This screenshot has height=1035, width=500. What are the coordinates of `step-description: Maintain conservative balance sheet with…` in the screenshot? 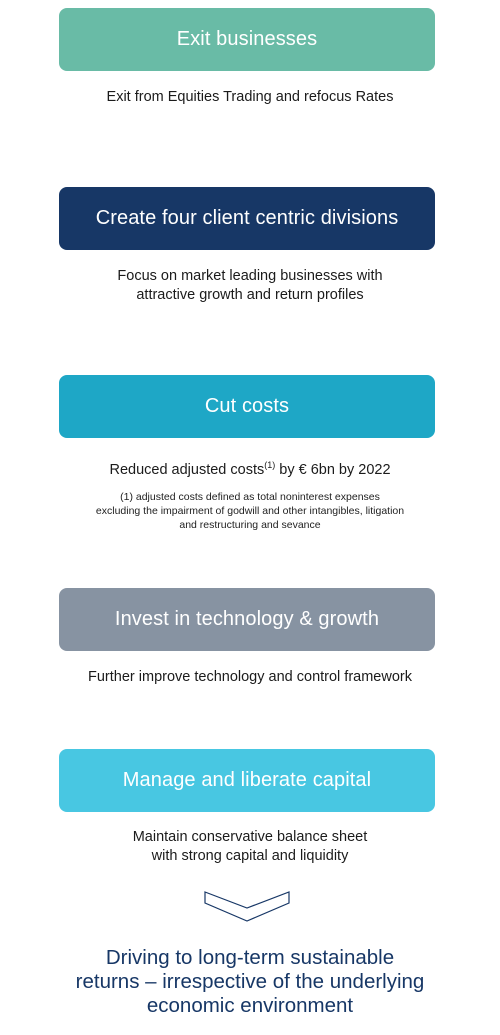 It's located at (250, 846).